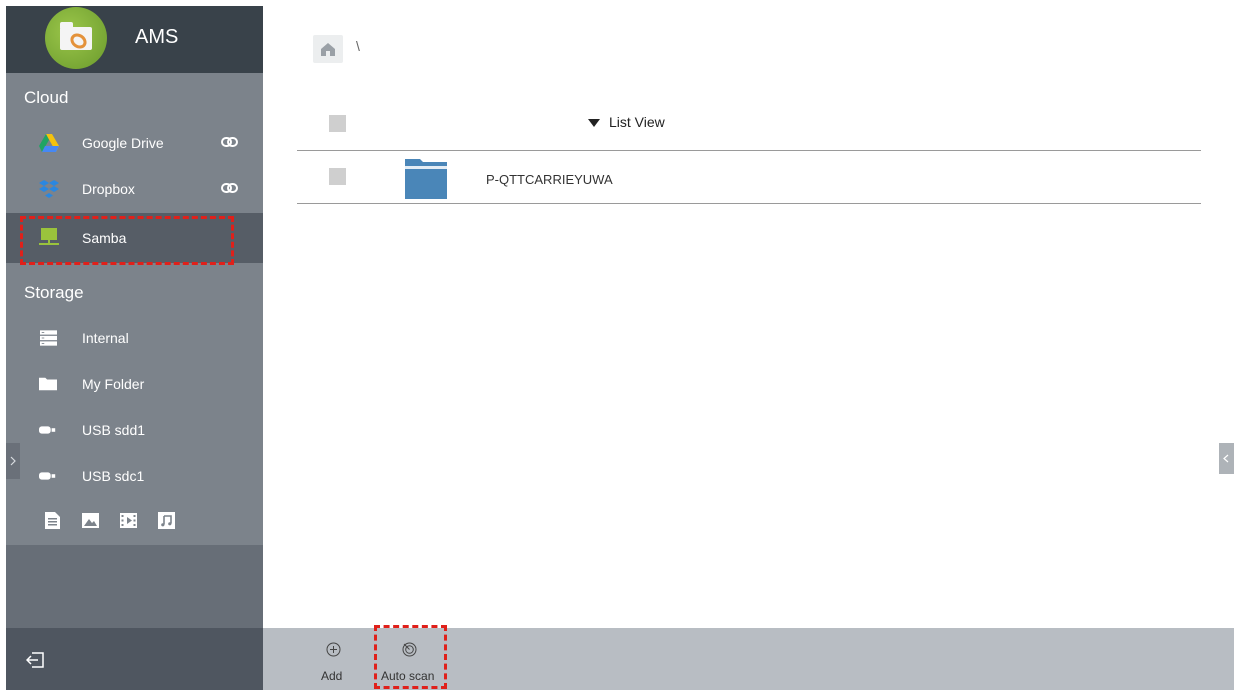 The width and height of the screenshot is (1234, 690). What do you see at coordinates (637, 122) in the screenshot?
I see `list-view-label: List View` at bounding box center [637, 122].